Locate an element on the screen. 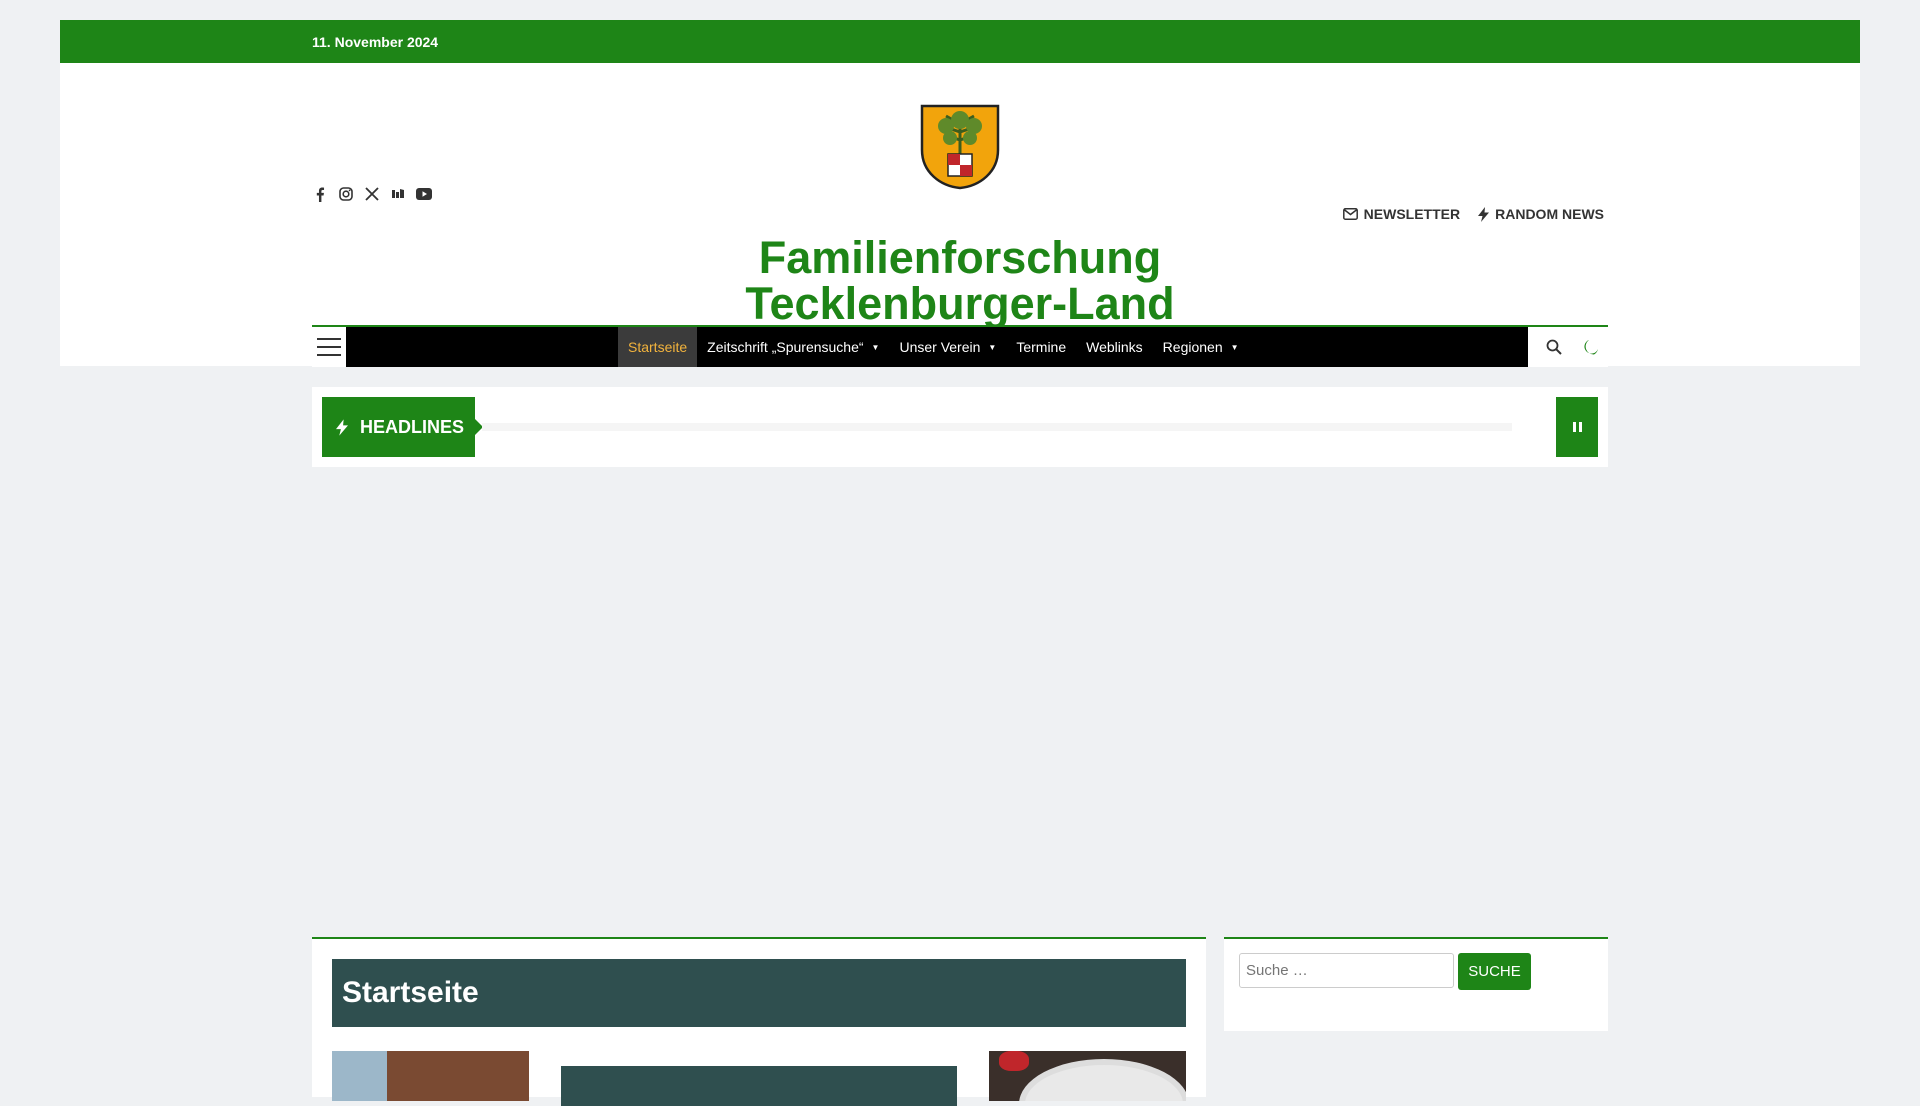 This screenshot has height=1106, width=1920. nav-item-startseite: Startseite is located at coordinates (658, 347).